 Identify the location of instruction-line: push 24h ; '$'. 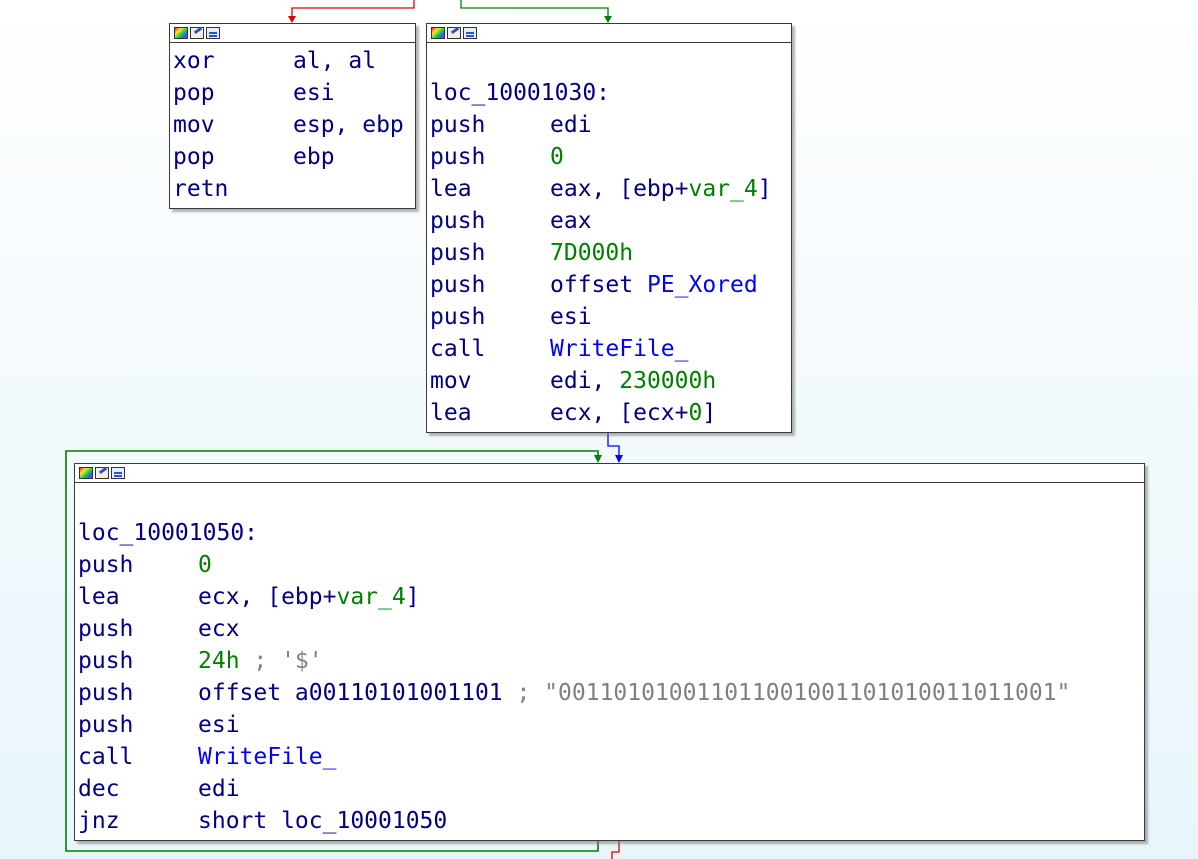
(611, 661).